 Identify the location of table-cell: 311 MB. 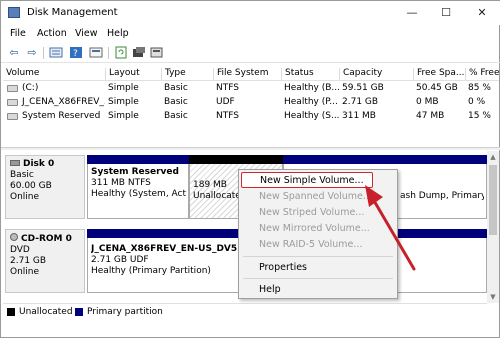
(359, 116).